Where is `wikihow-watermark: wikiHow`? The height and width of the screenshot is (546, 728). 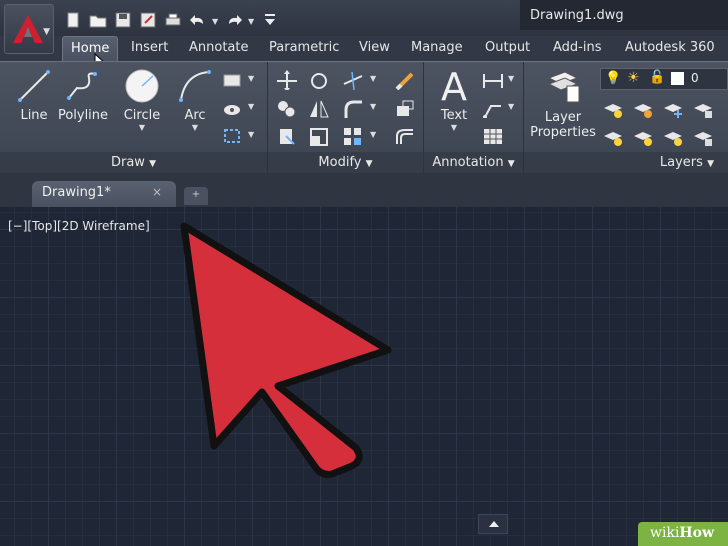 wikihow-watermark: wikiHow is located at coordinates (683, 534).